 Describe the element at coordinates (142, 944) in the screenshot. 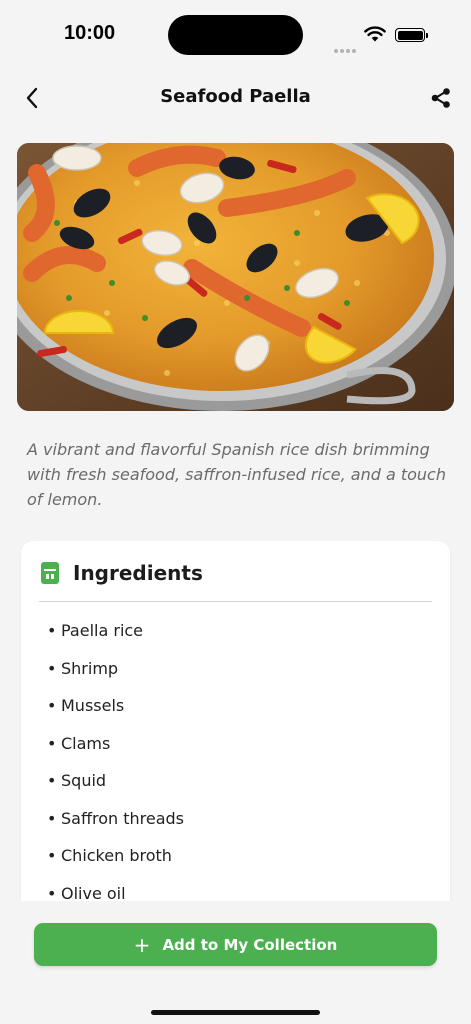

I see `plus-icon: +` at that location.